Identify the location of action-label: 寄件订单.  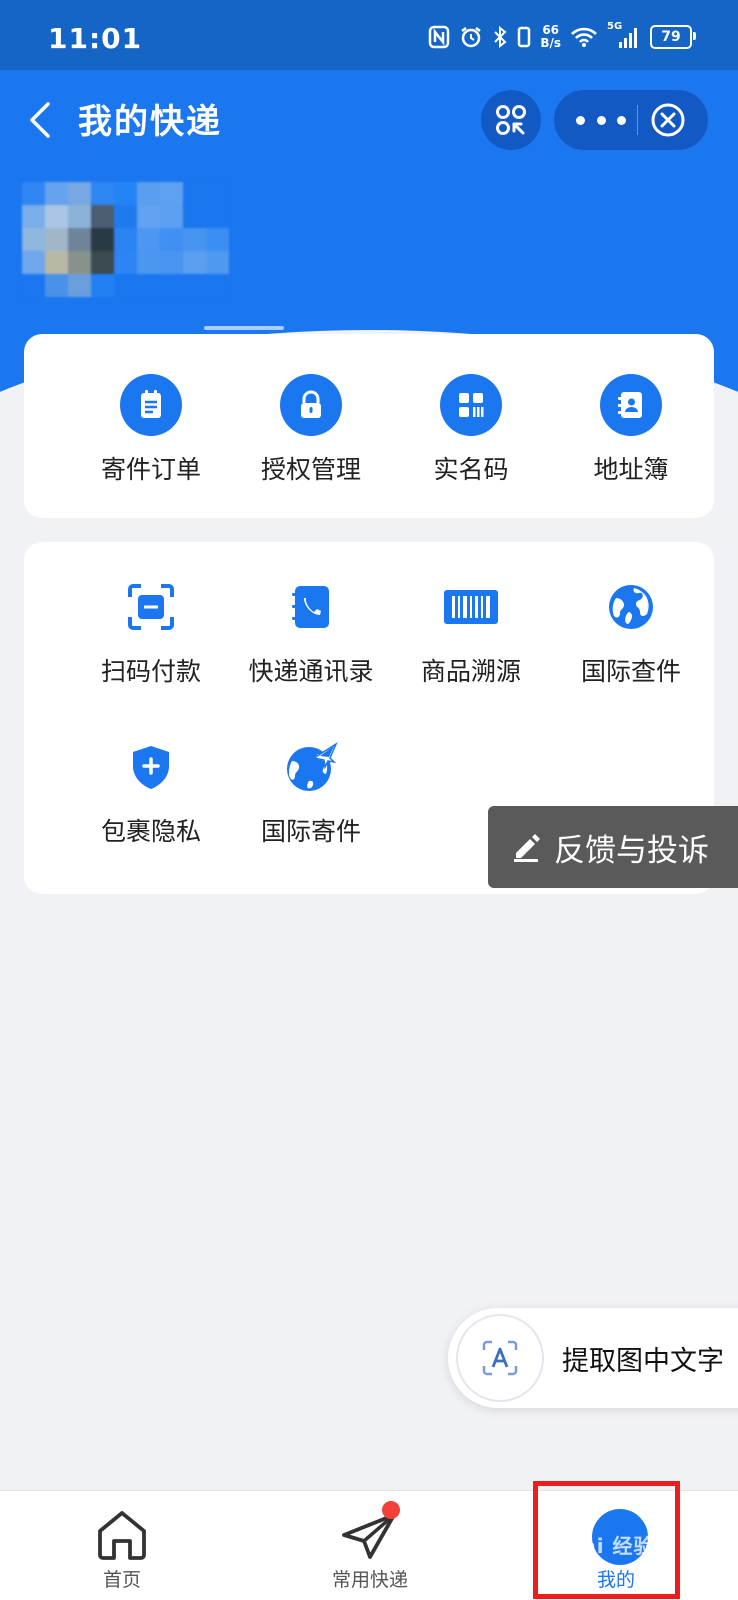
(150, 469).